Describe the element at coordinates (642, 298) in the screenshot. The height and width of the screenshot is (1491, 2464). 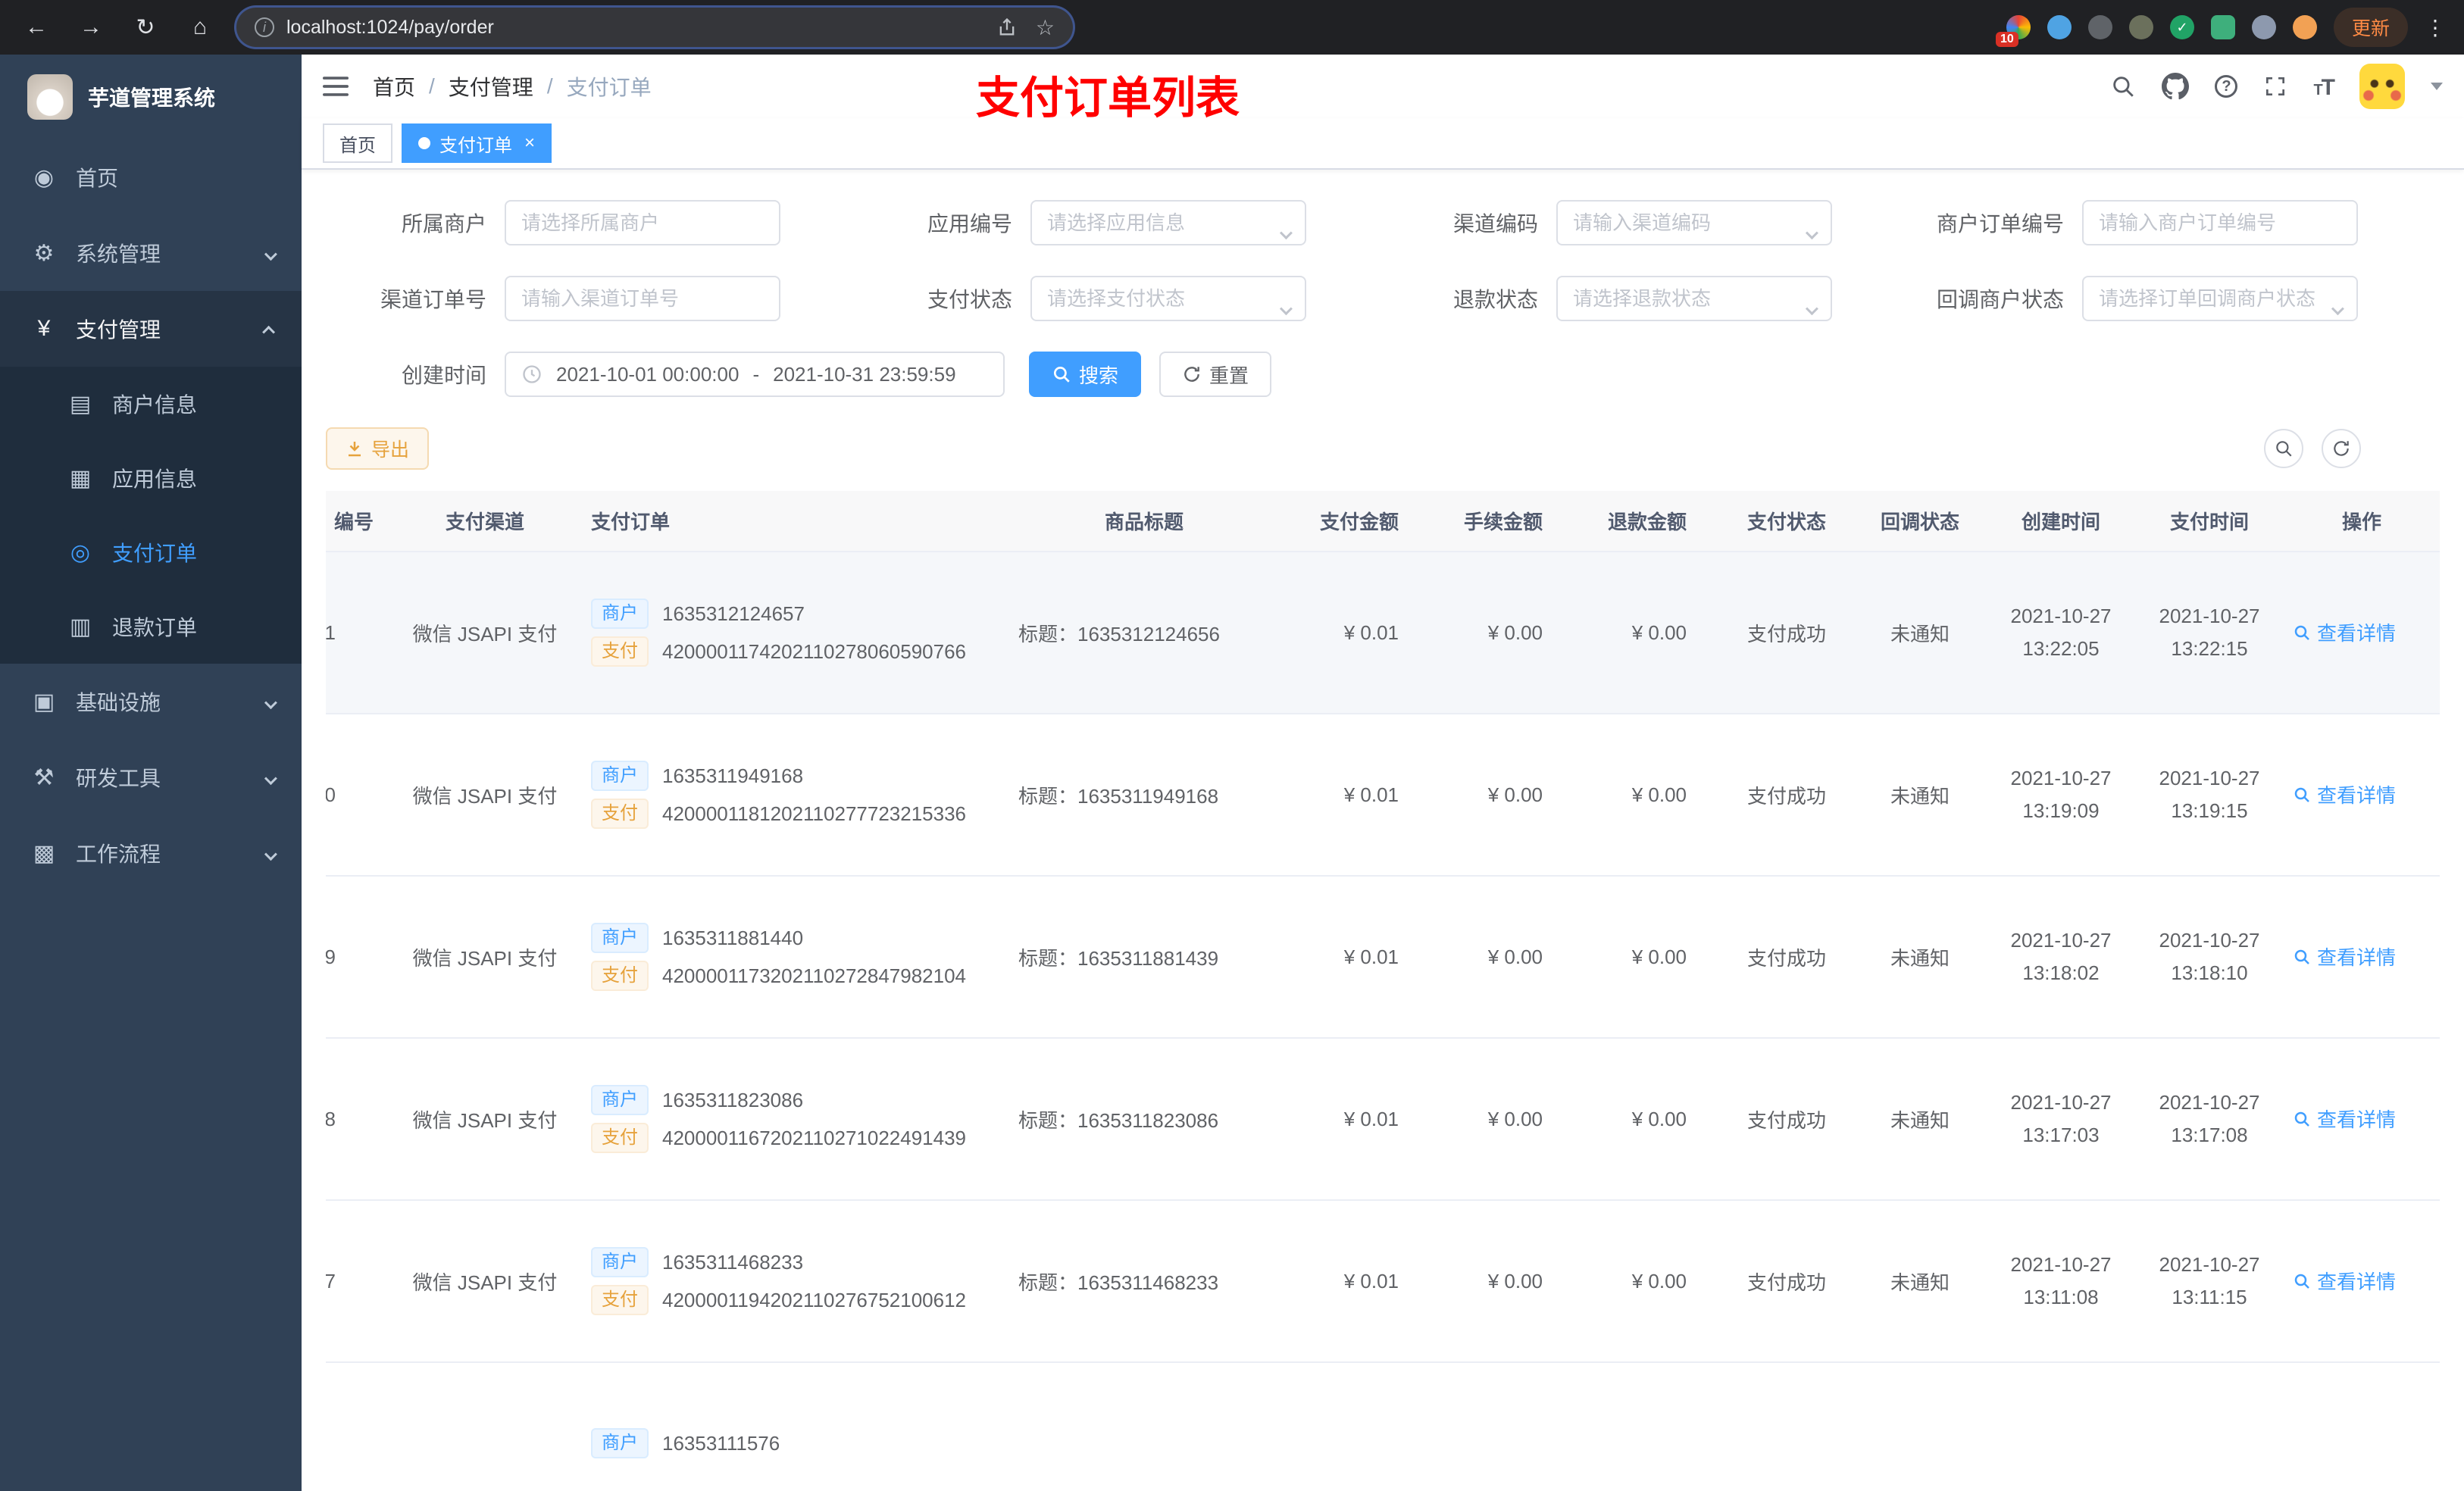
I see `channel-order-no-input` at that location.